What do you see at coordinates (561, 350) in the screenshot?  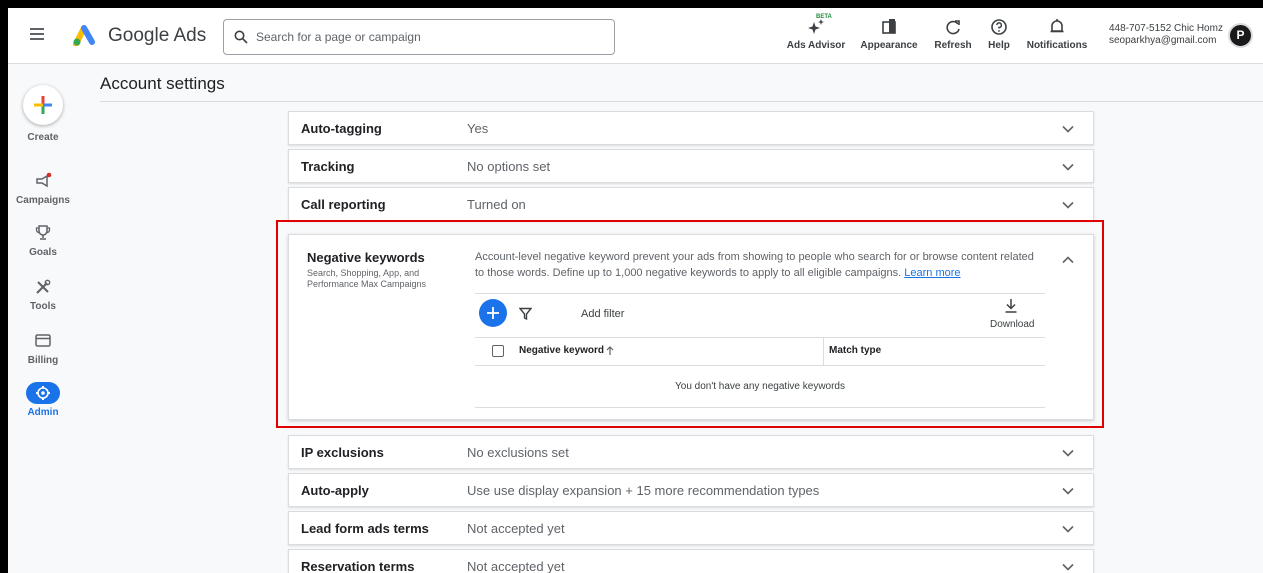 I see `column-header-negative-keyword: Negative keyword` at bounding box center [561, 350].